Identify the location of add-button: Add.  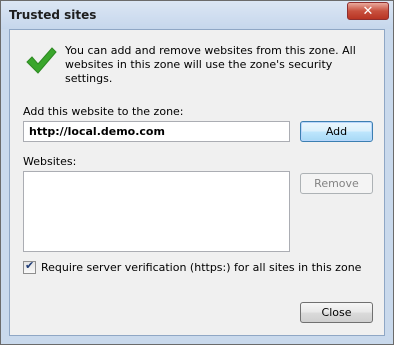
(336, 131).